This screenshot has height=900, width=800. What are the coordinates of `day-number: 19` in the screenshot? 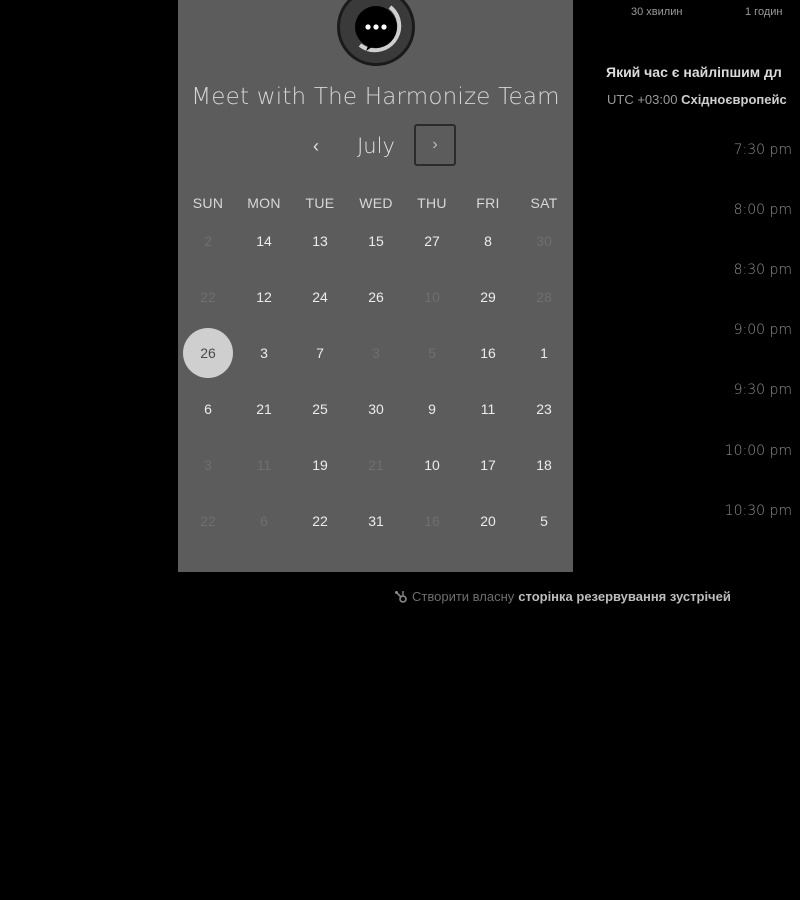 It's located at (320, 465).